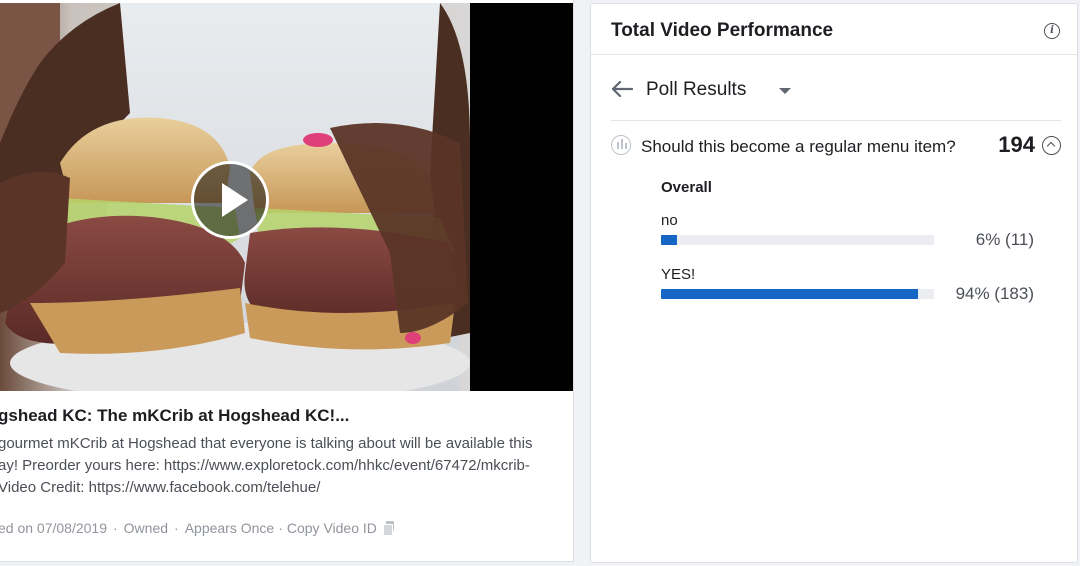 Image resolution: width=1080 pixels, height=566 pixels. What do you see at coordinates (836, 88) in the screenshot?
I see `poll-selector-row: Poll Results` at bounding box center [836, 88].